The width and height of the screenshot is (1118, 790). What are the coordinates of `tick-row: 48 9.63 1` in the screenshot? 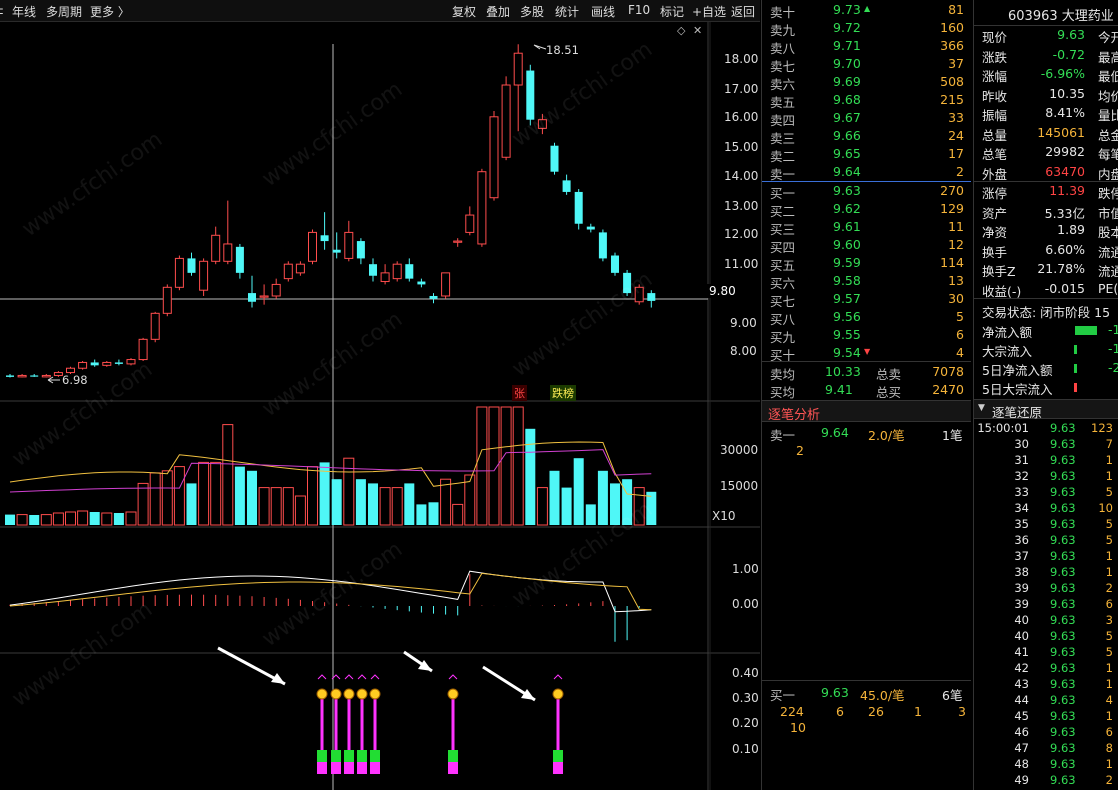 It's located at (1046, 765).